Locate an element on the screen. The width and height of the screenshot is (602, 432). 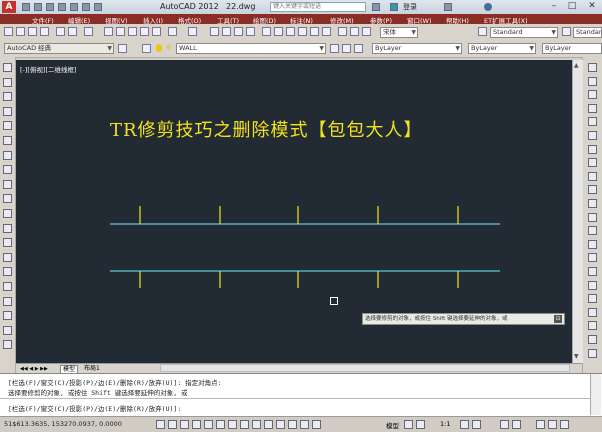
ellipse-icon is located at coordinates (7, 199).